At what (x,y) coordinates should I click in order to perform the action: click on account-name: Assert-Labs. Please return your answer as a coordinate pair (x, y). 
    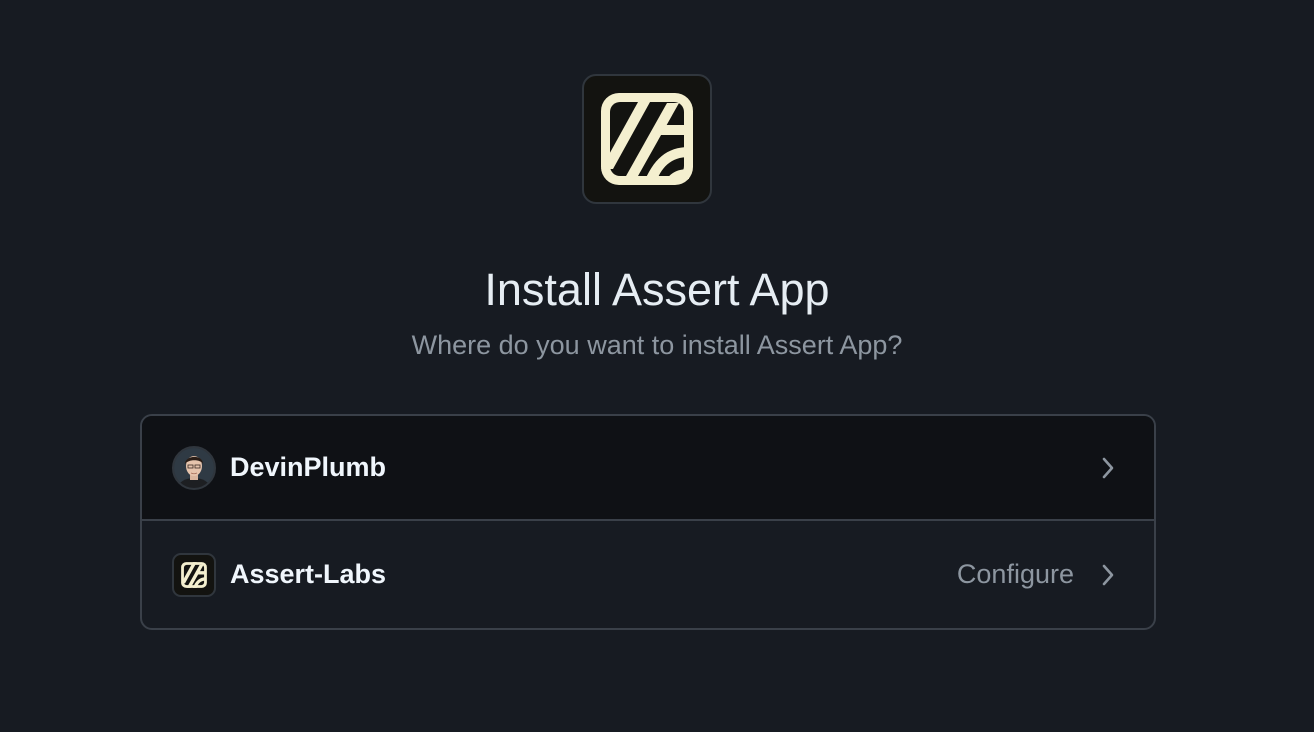
    Looking at the image, I should click on (308, 574).